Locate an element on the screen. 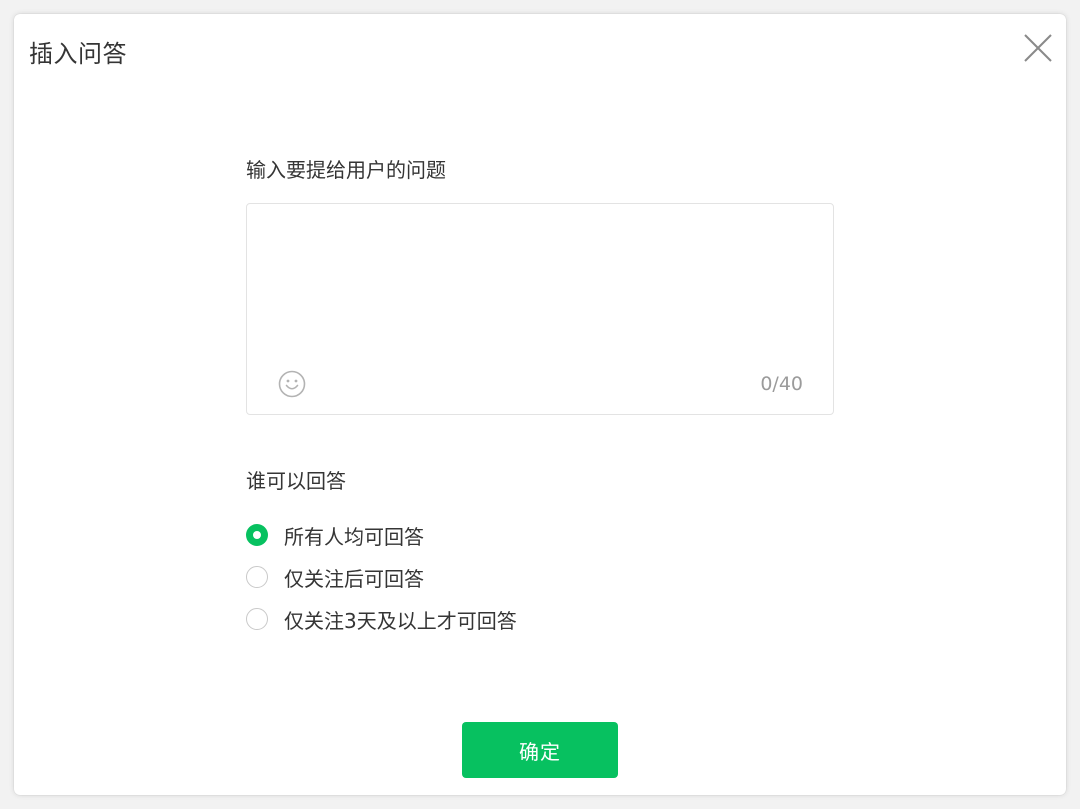  char-counter: 0/40 is located at coordinates (781, 384).